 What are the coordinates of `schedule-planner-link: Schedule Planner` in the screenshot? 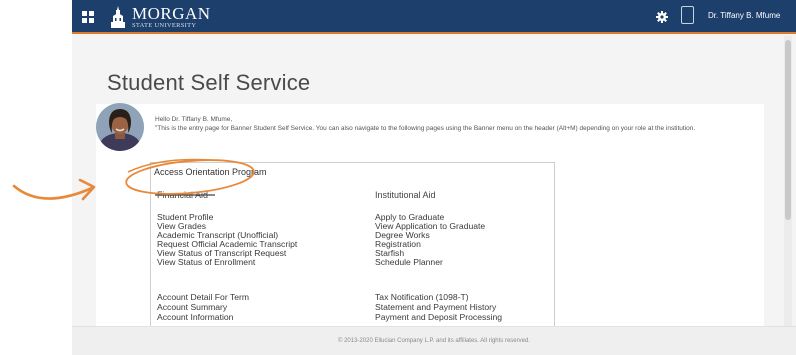 It's located at (409, 262).